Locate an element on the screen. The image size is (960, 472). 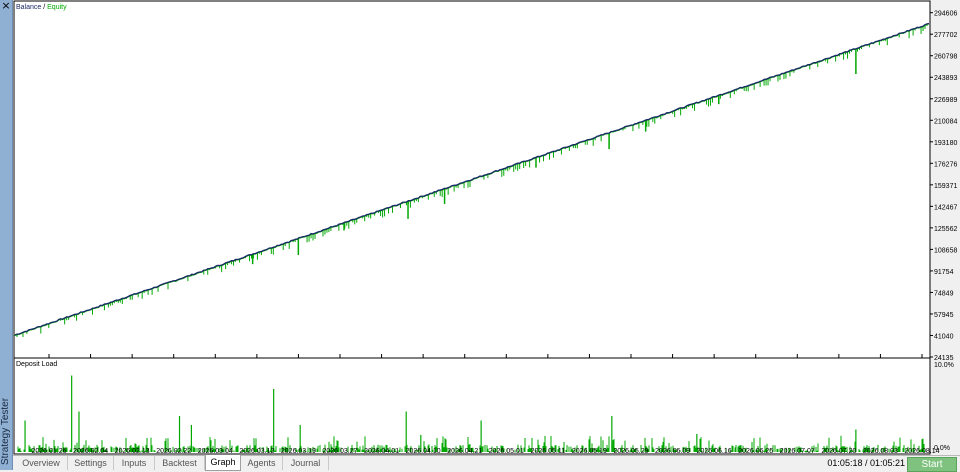
x-tick-label: 2026.05.19 is located at coordinates (589, 451).